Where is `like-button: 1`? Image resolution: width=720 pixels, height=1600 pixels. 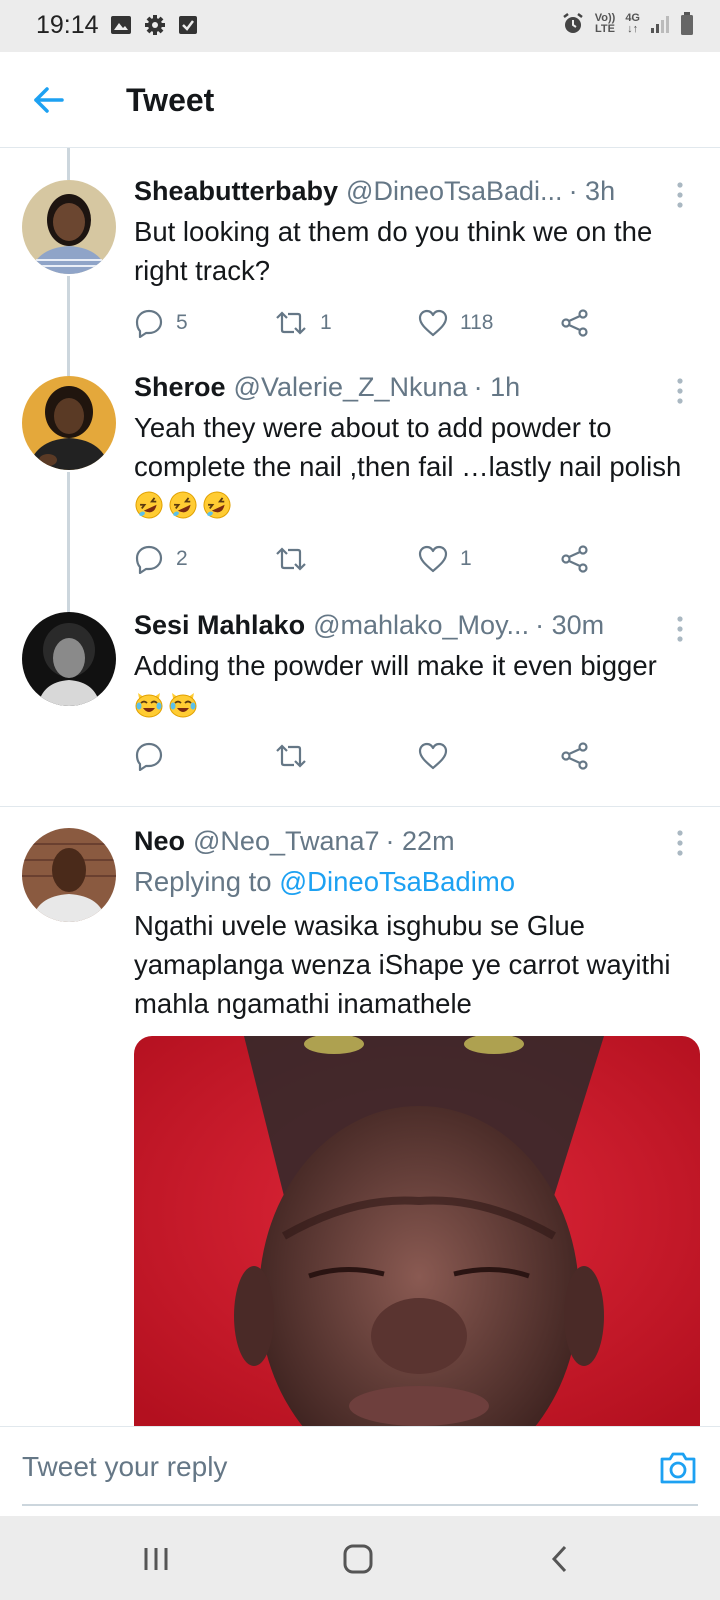
like-button: 1 is located at coordinates (445, 559).